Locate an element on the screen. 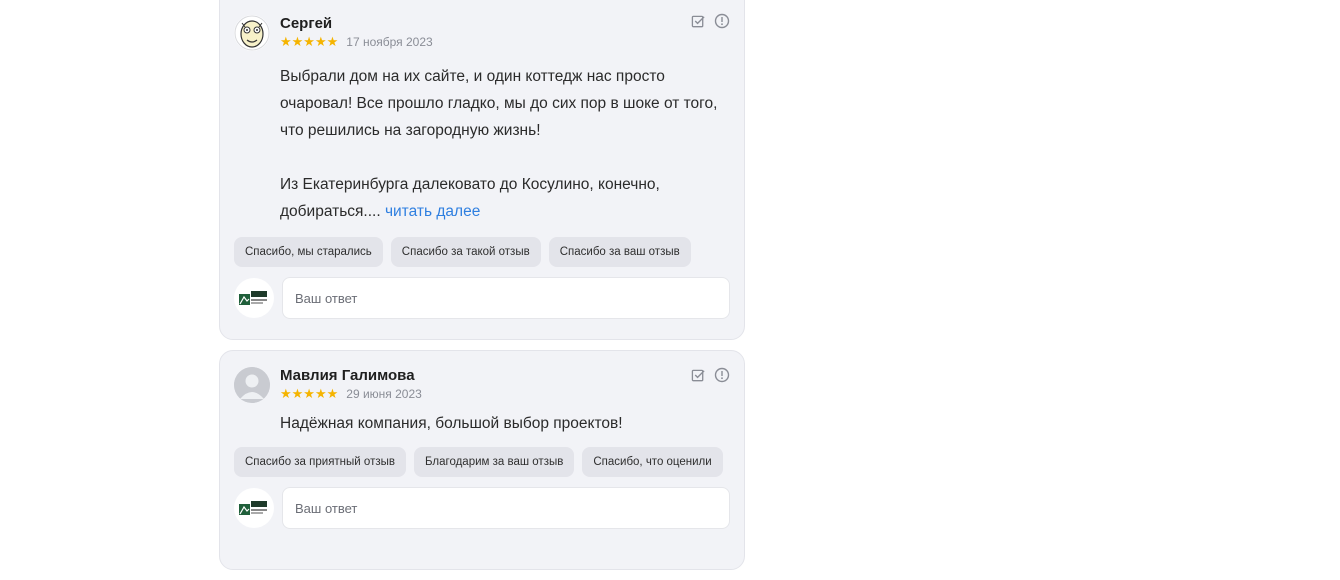  review-date: 29 июня 2023 is located at coordinates (384, 394).